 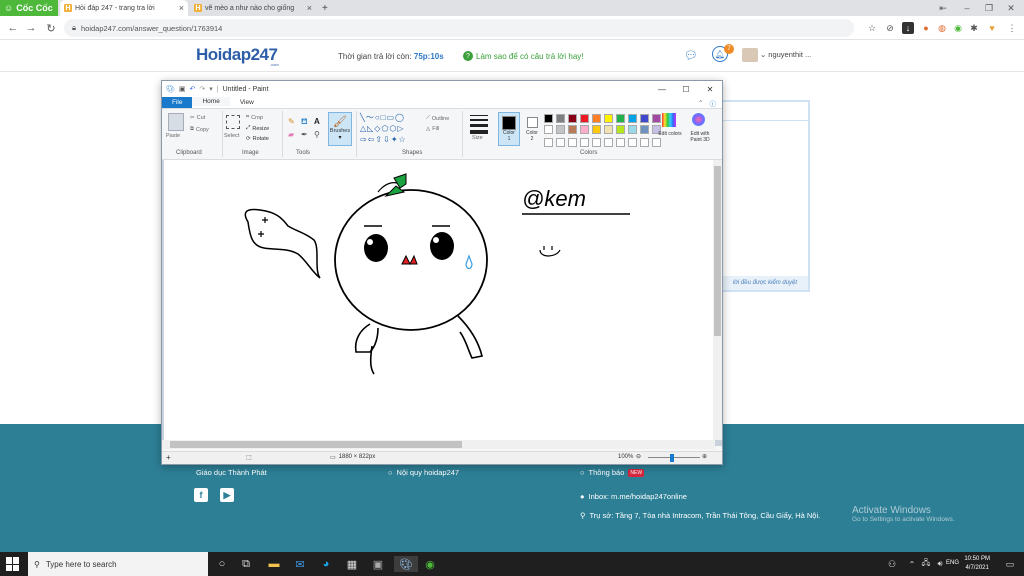 I want to click on extension-icon: ◍, so click(x=942, y=28).